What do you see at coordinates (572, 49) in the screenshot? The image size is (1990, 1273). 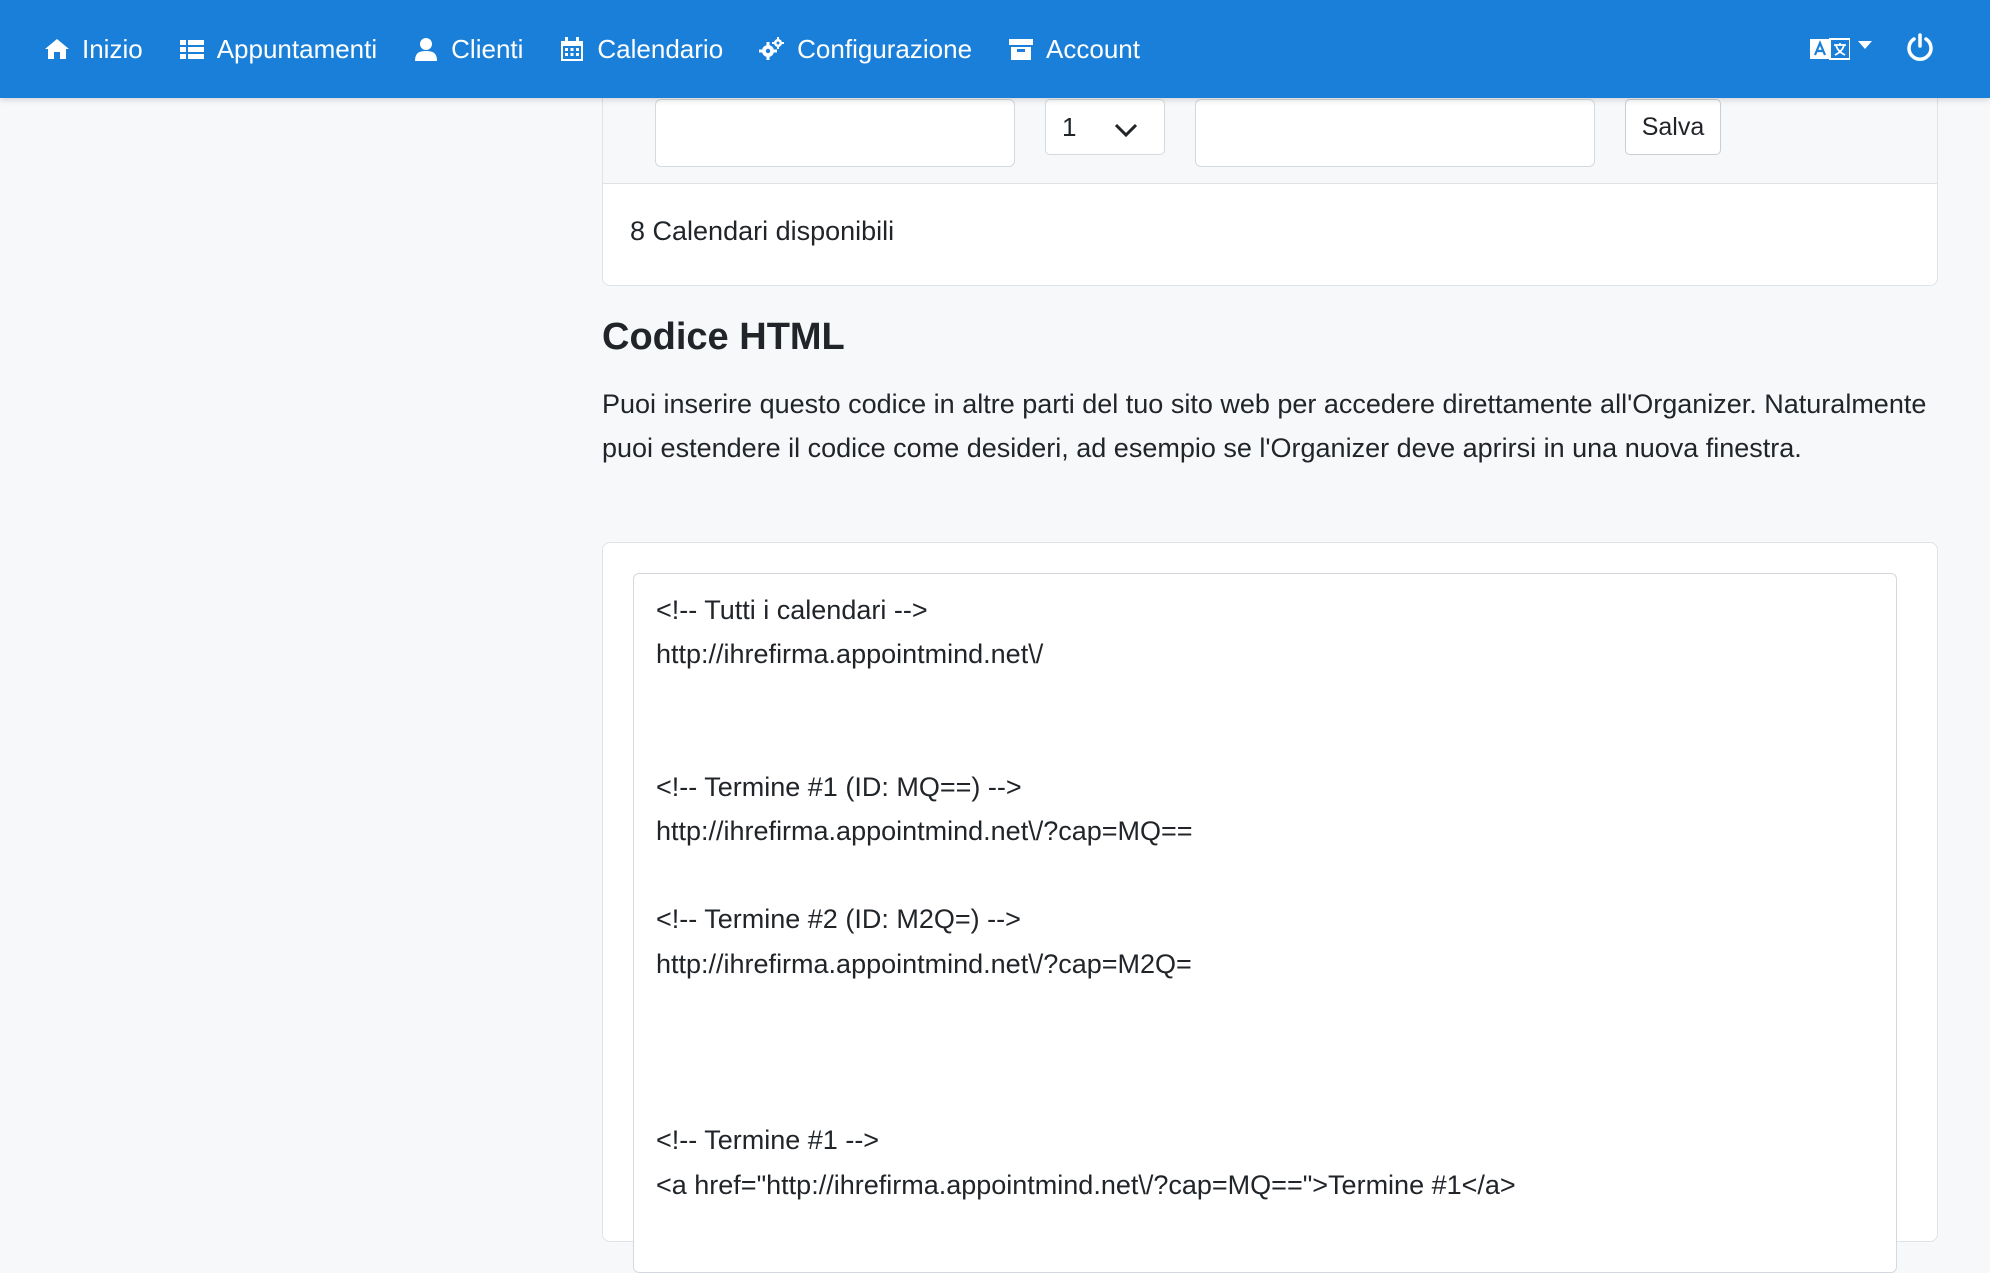 I see `calendar-icon` at bounding box center [572, 49].